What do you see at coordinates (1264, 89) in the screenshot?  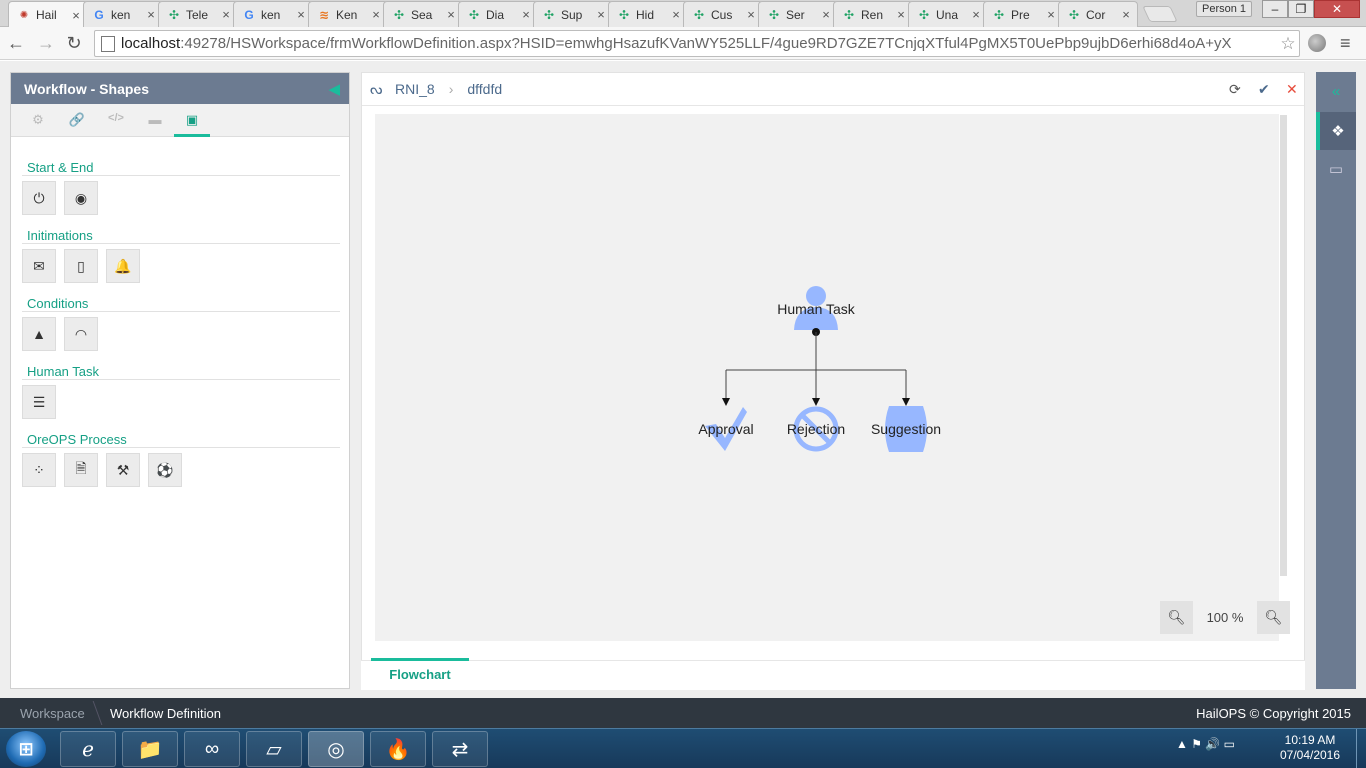 I see `save-check-icon: ✔` at bounding box center [1264, 89].